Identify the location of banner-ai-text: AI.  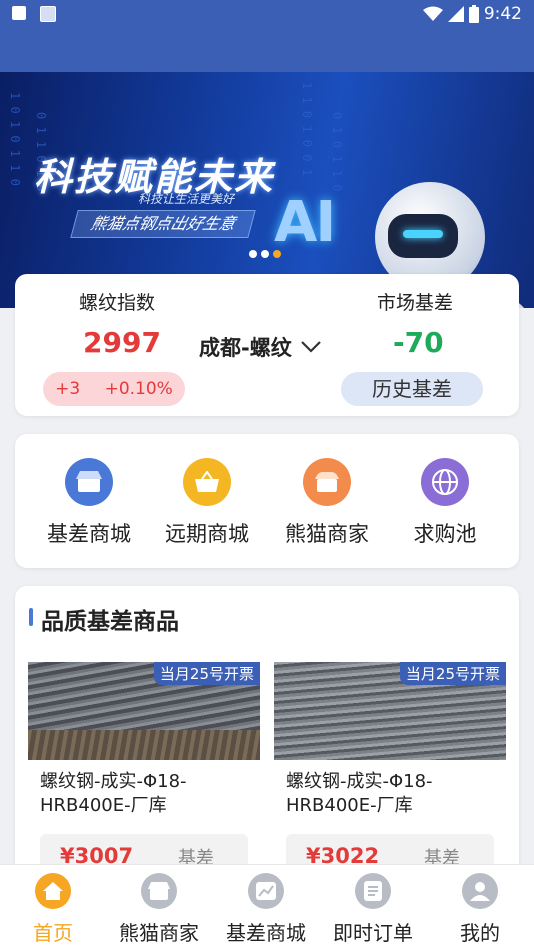
(305, 222).